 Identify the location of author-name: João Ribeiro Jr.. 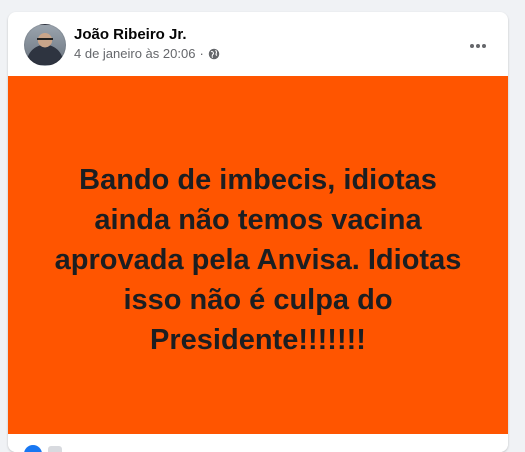
(130, 34).